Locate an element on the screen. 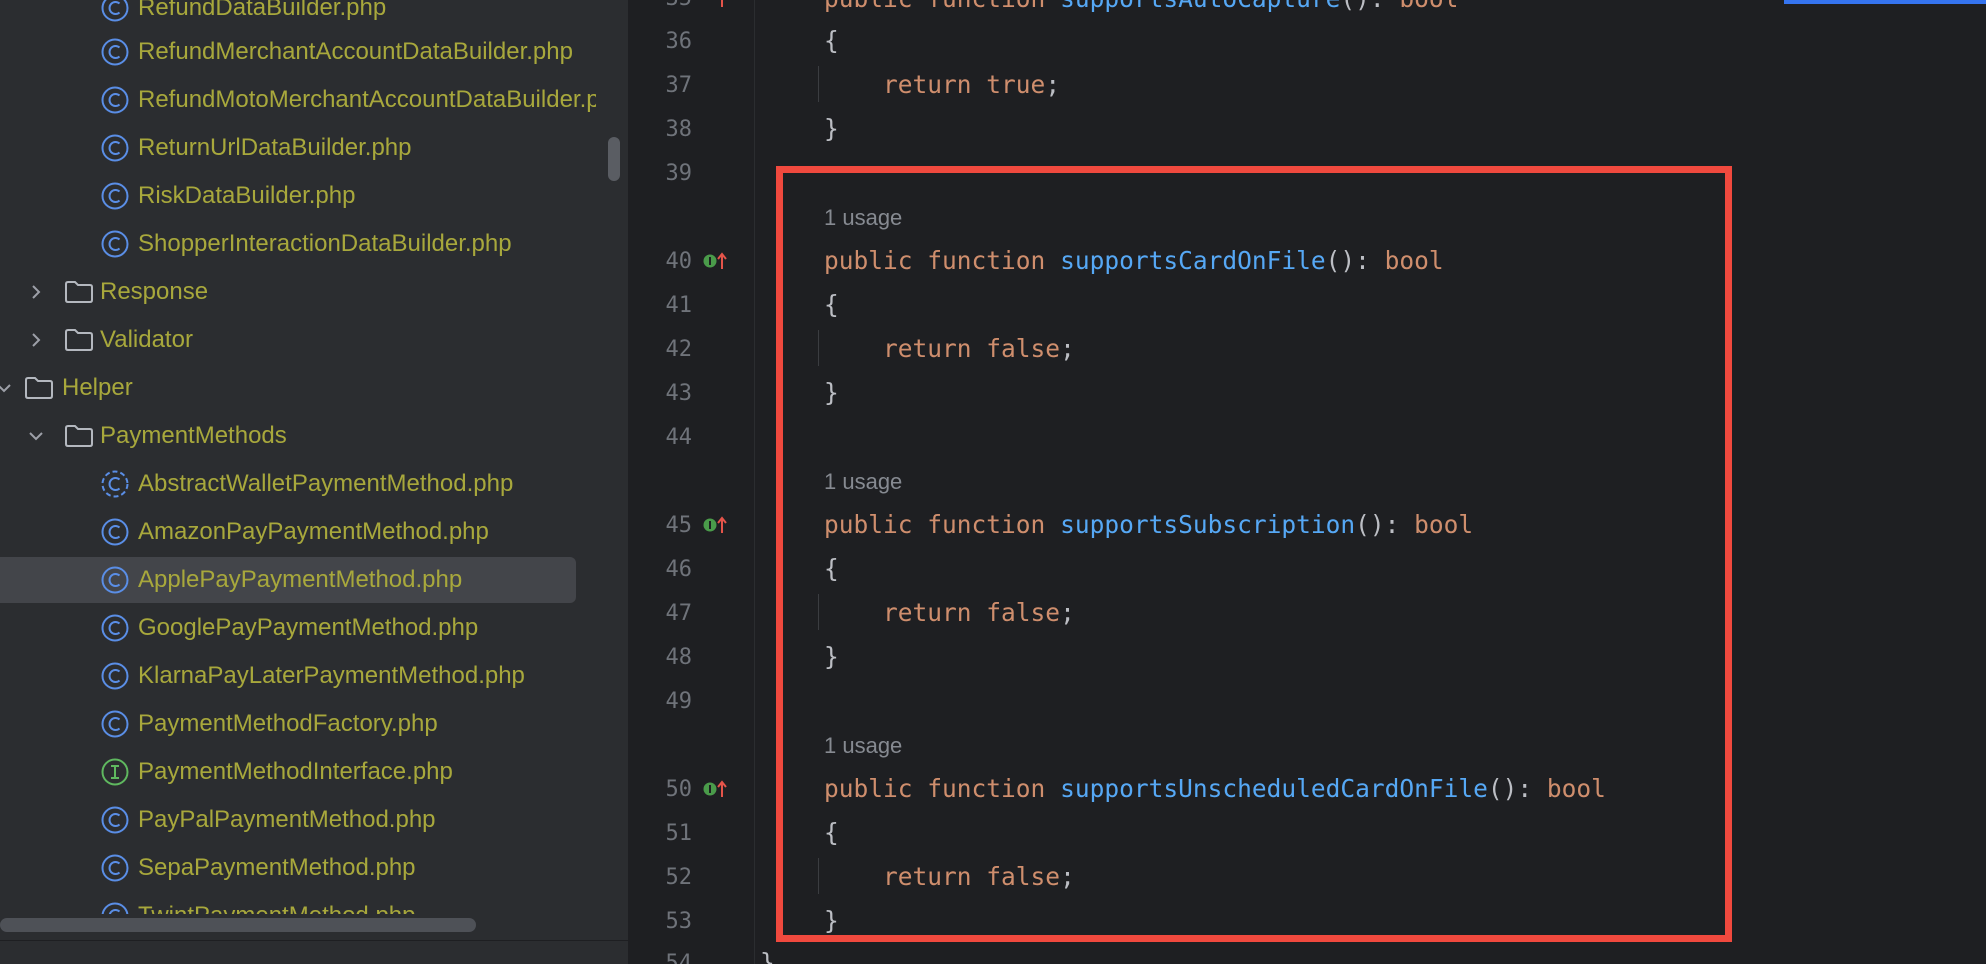 This screenshot has width=1986, height=964. abstract-class-icon is located at coordinates (115, 484).